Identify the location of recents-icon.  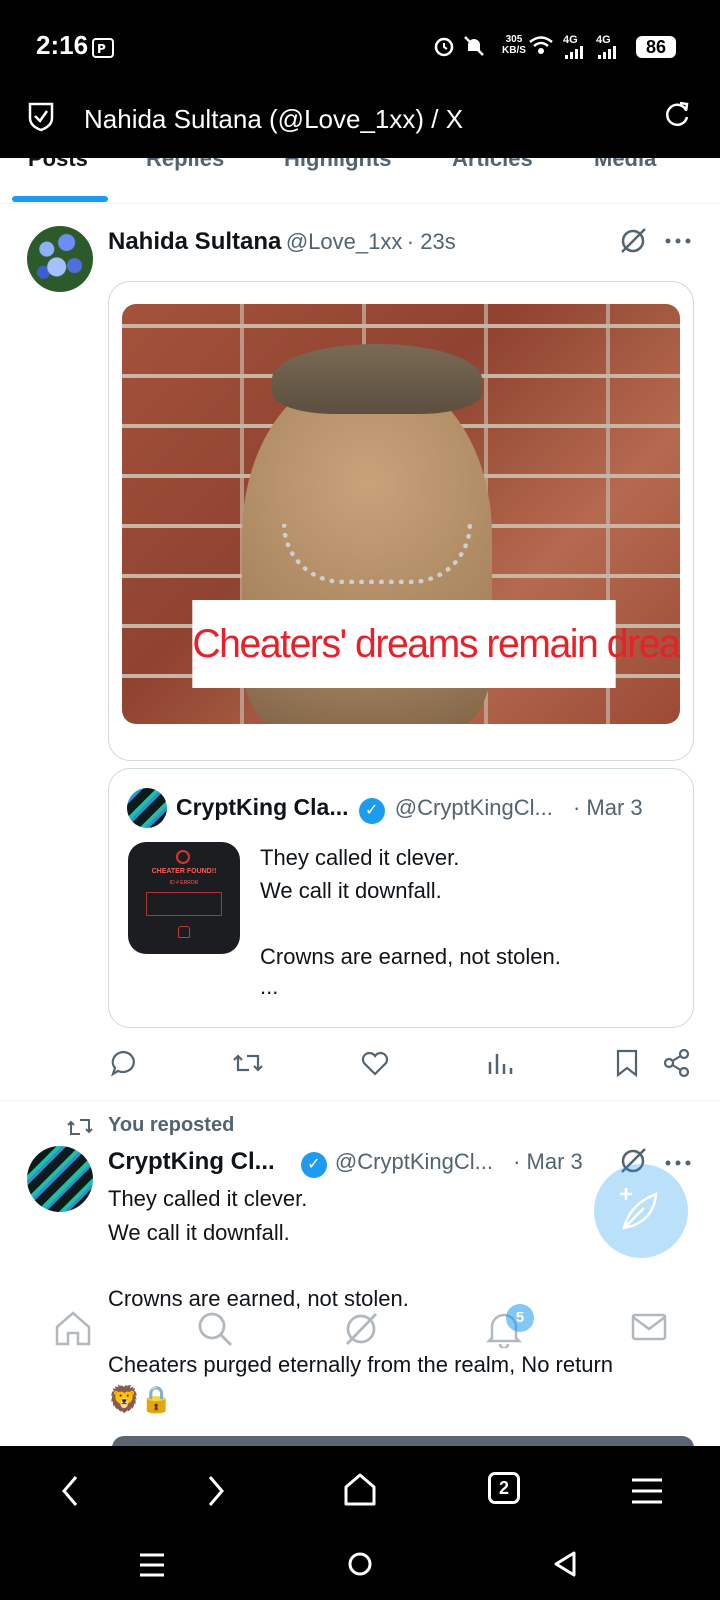
(152, 1565).